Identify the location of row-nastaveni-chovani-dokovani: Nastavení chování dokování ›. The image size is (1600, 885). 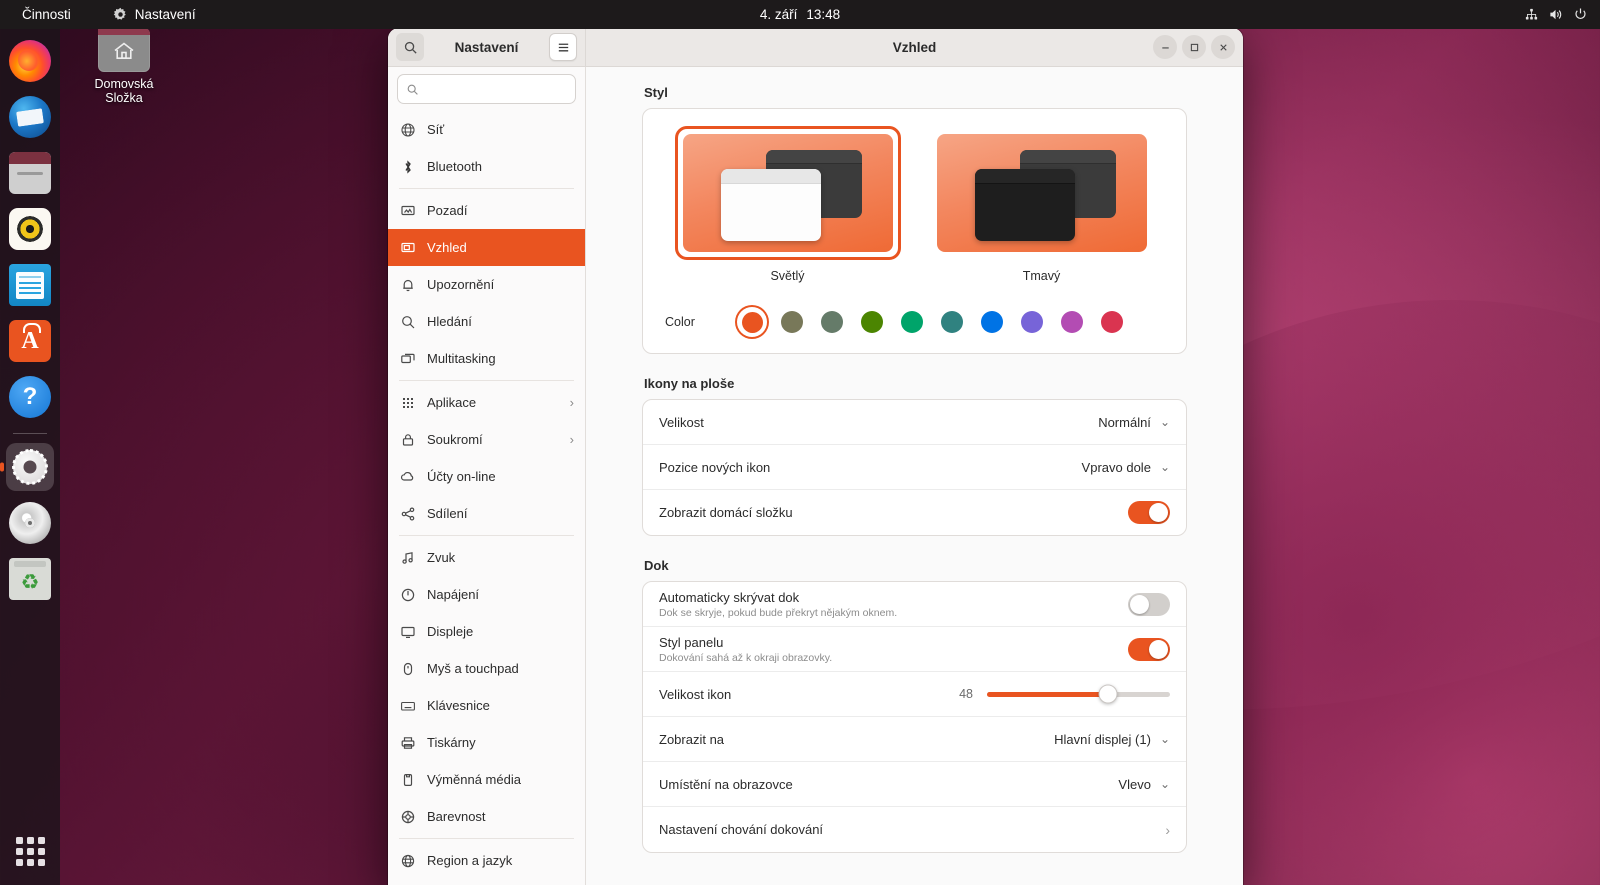
(914, 829).